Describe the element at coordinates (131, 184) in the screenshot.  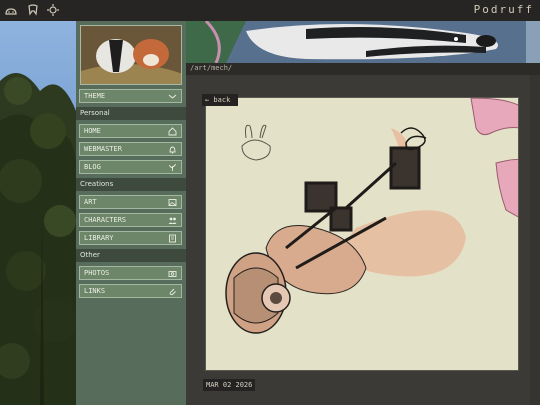
I see `section-creations: Creations` at that location.